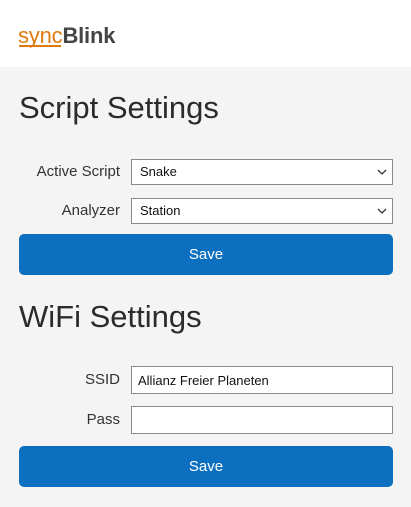 The height and width of the screenshot is (507, 411). What do you see at coordinates (262, 172) in the screenshot?
I see `active-script-select: Snake` at bounding box center [262, 172].